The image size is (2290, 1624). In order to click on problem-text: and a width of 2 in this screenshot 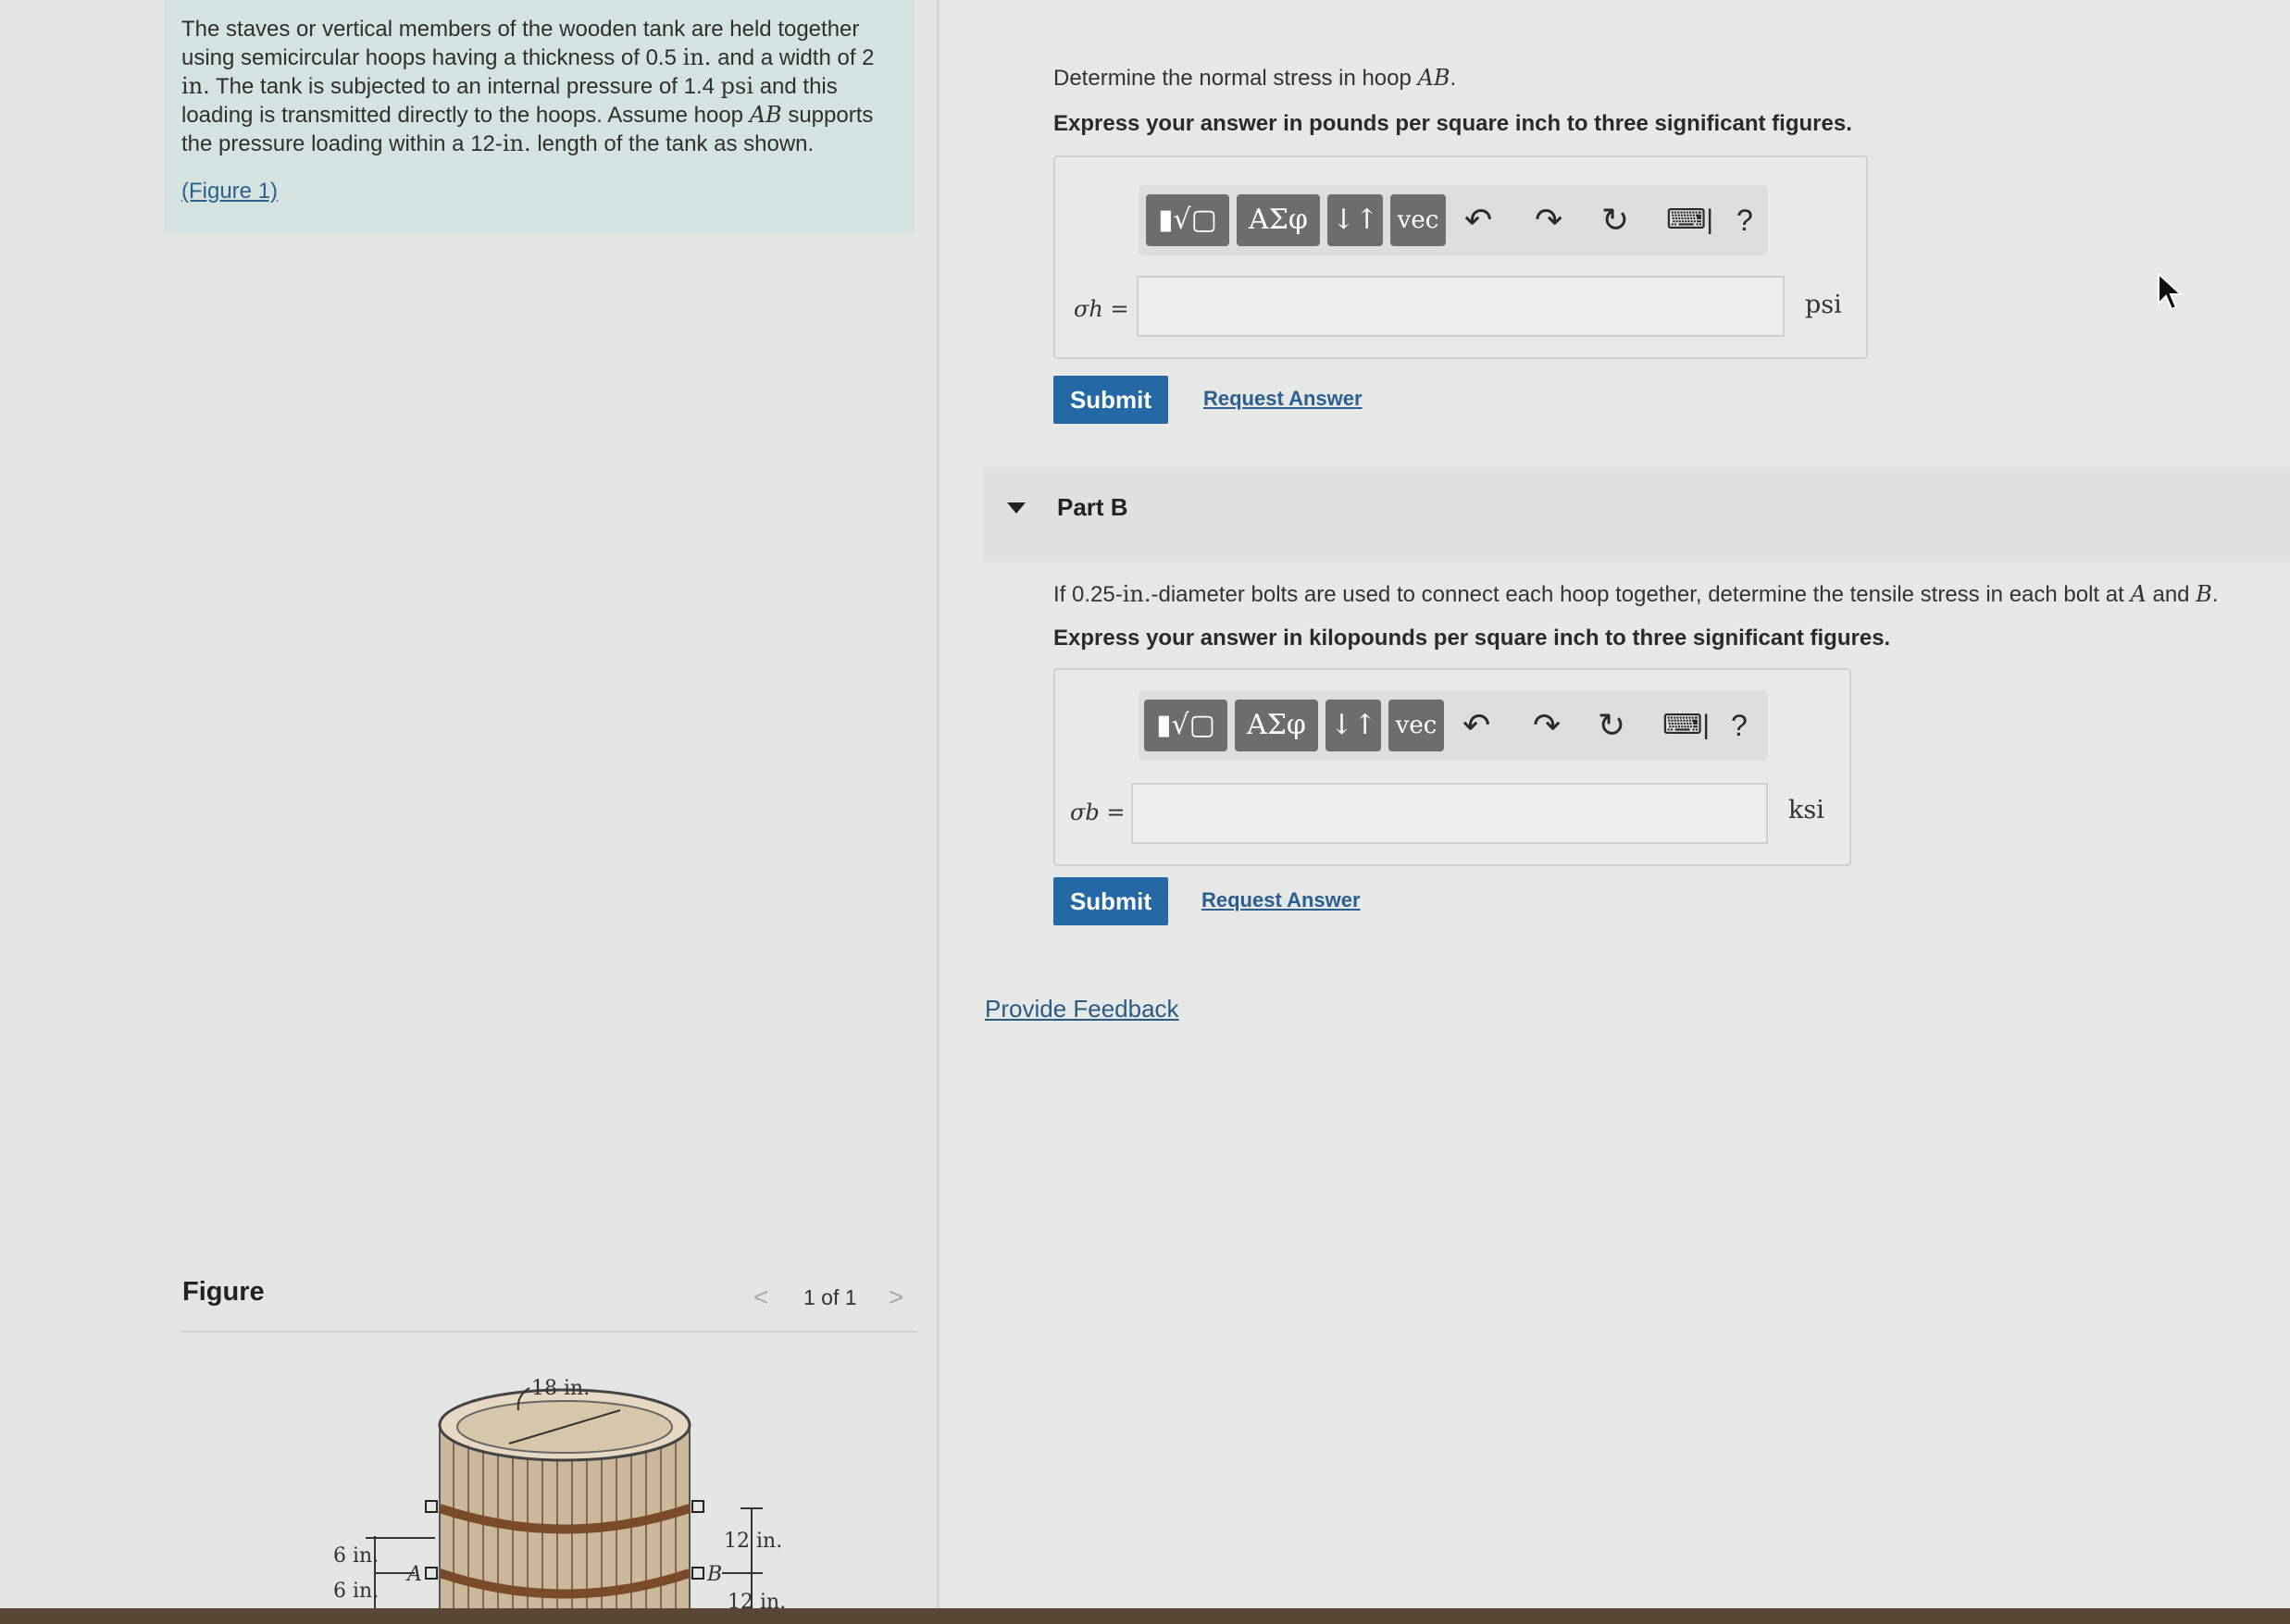, I will do `click(796, 57)`.